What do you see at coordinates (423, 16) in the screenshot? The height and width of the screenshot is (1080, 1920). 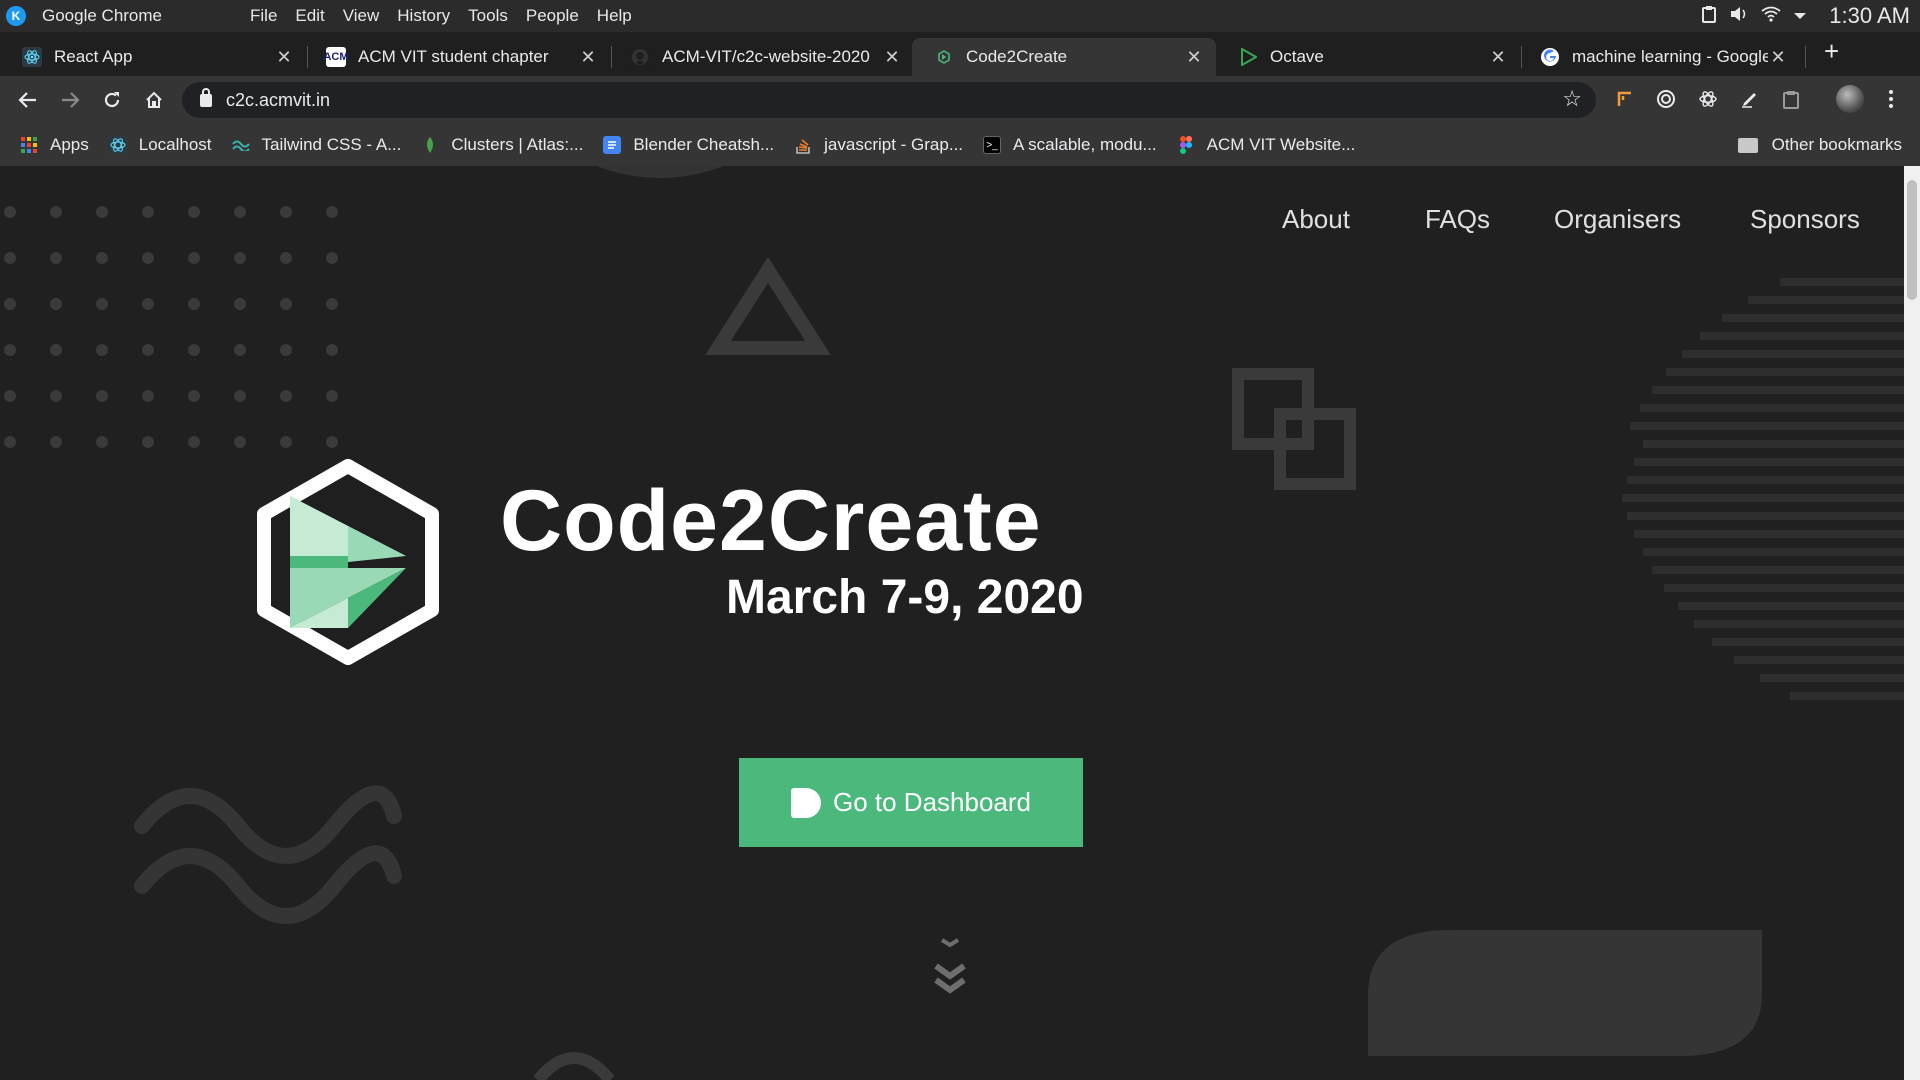 I see `menu-history: History` at bounding box center [423, 16].